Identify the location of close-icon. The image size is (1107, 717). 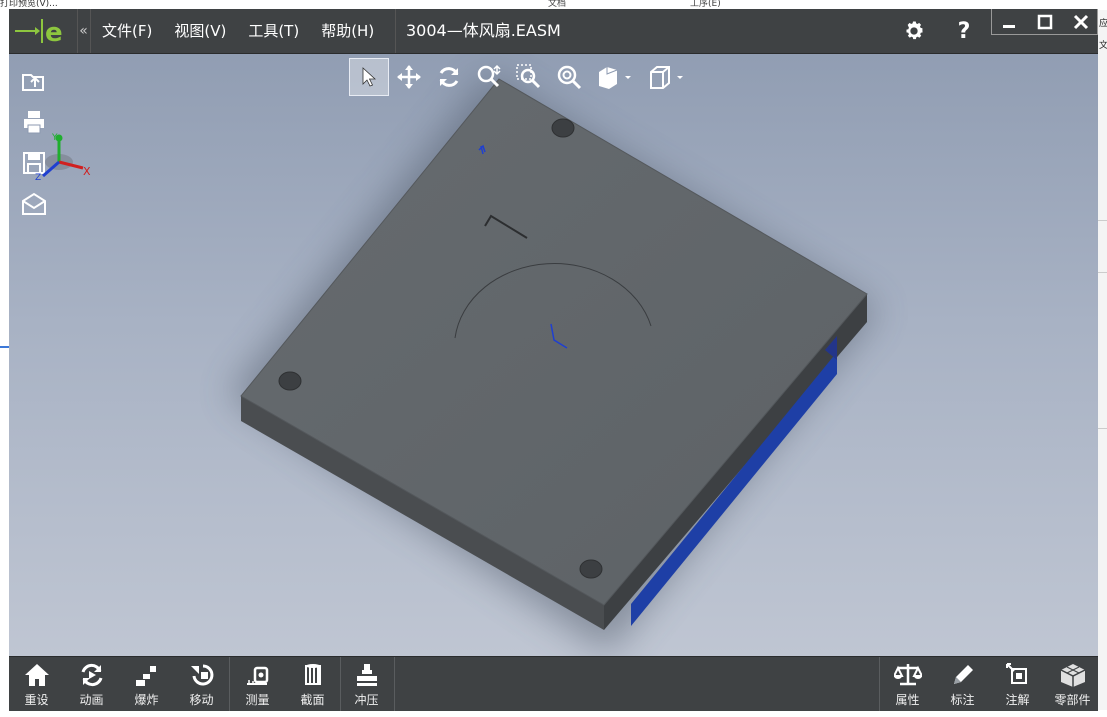
(1081, 22).